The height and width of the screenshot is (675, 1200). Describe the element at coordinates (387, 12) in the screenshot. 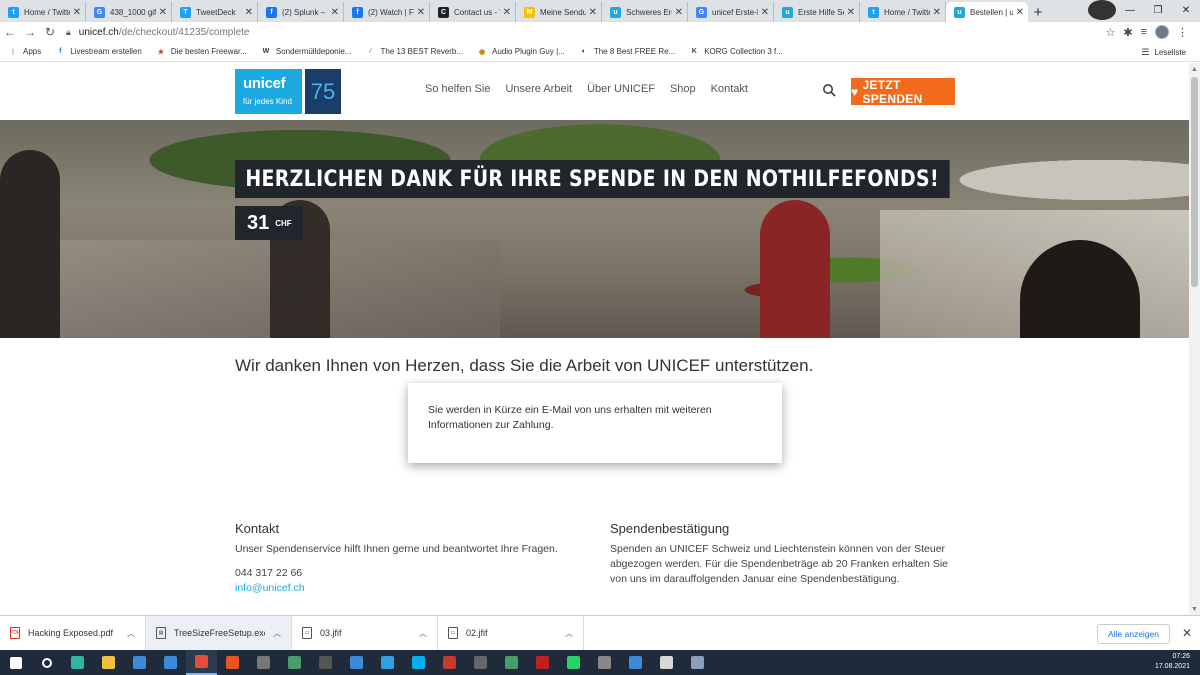

I see `browser-tab: f (2) Watch | Fa ✕` at that location.